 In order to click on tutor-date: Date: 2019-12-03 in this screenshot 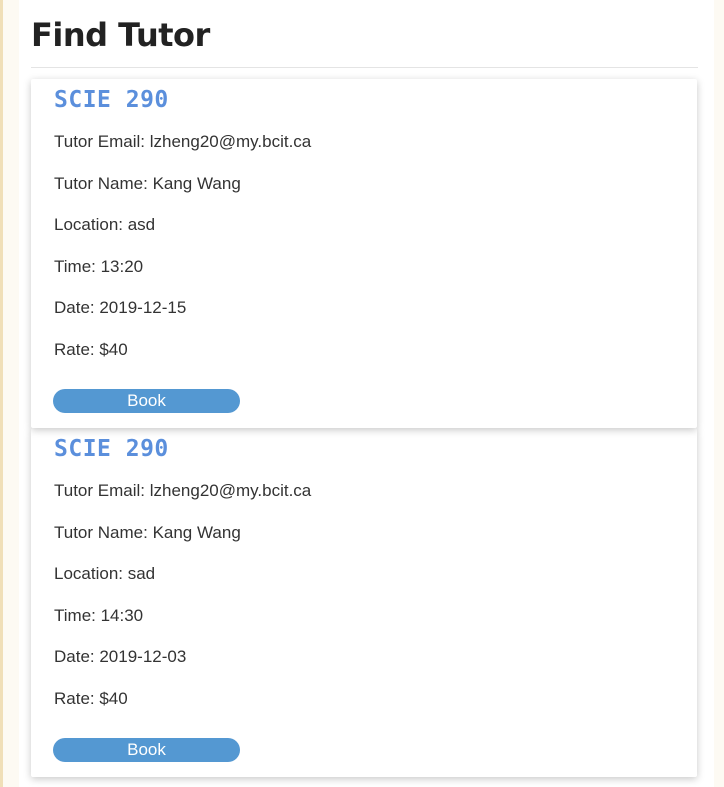, I will do `click(120, 656)`.